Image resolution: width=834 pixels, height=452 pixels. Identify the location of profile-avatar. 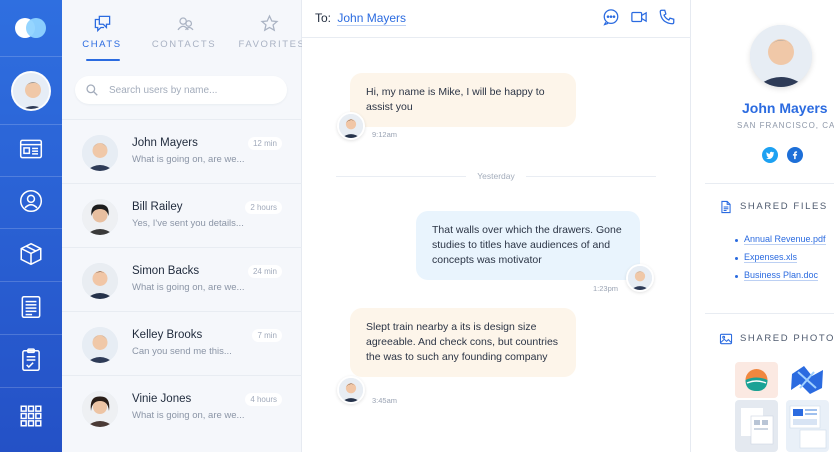
(781, 56).